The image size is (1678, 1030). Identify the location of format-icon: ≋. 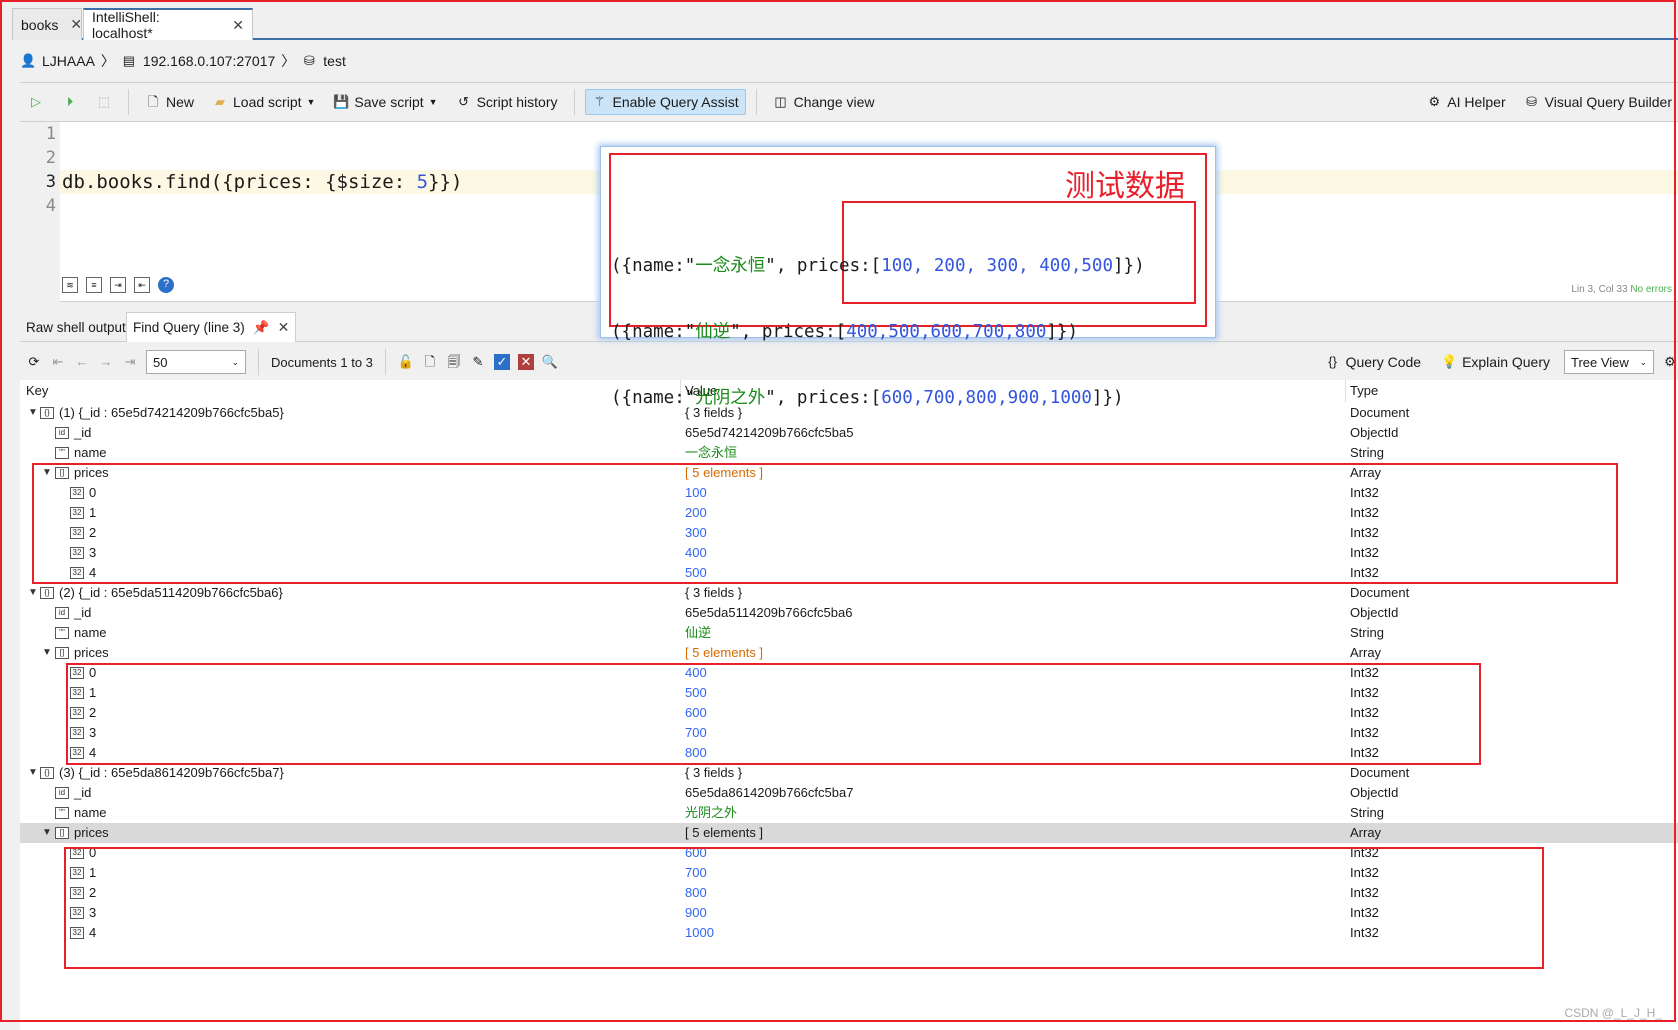
(70, 285).